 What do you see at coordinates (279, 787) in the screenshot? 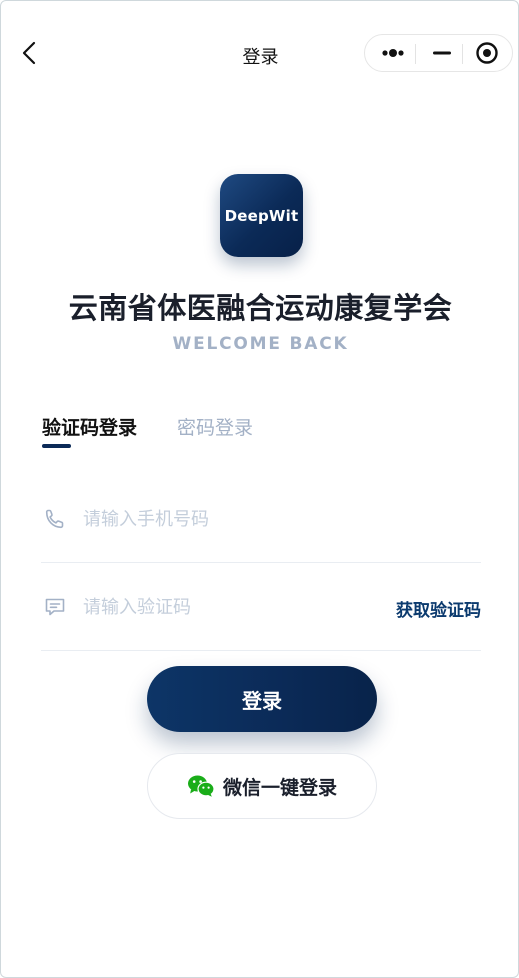
I see `wechat-login-label: 微信一键登录` at bounding box center [279, 787].